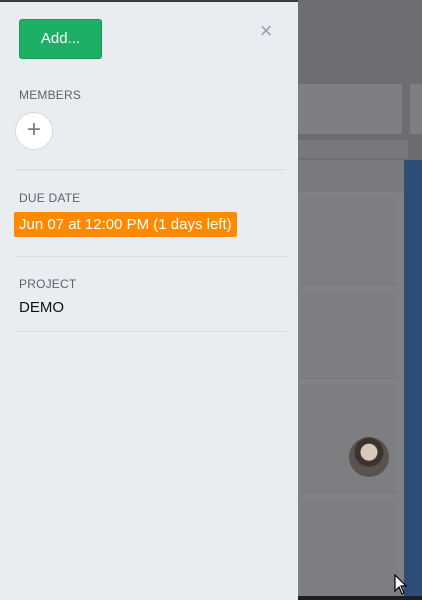 The height and width of the screenshot is (600, 422). Describe the element at coordinates (401, 584) in the screenshot. I see `mouse-pointer-icon` at that location.